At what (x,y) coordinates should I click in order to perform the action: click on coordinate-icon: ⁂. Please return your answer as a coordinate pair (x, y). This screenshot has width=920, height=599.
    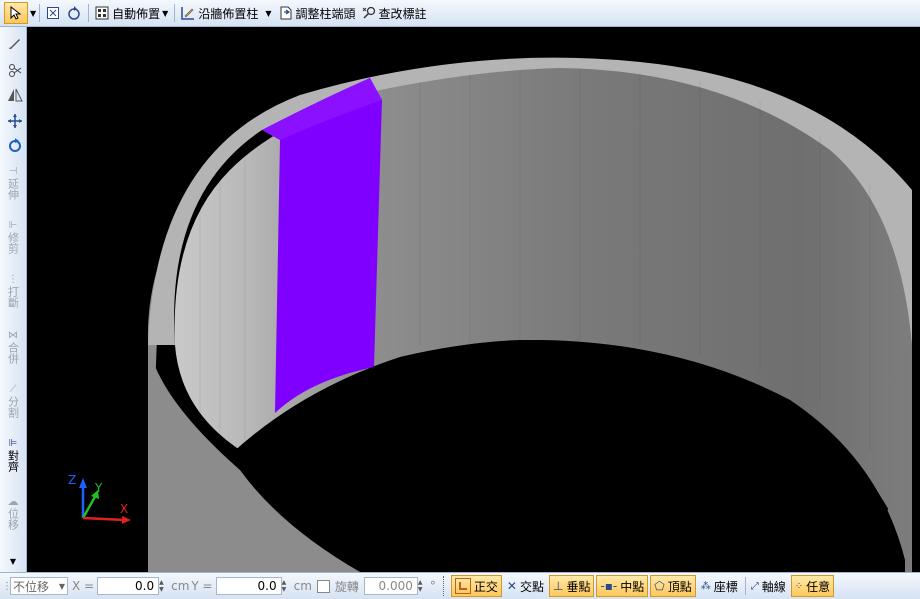
    Looking at the image, I should click on (705, 586).